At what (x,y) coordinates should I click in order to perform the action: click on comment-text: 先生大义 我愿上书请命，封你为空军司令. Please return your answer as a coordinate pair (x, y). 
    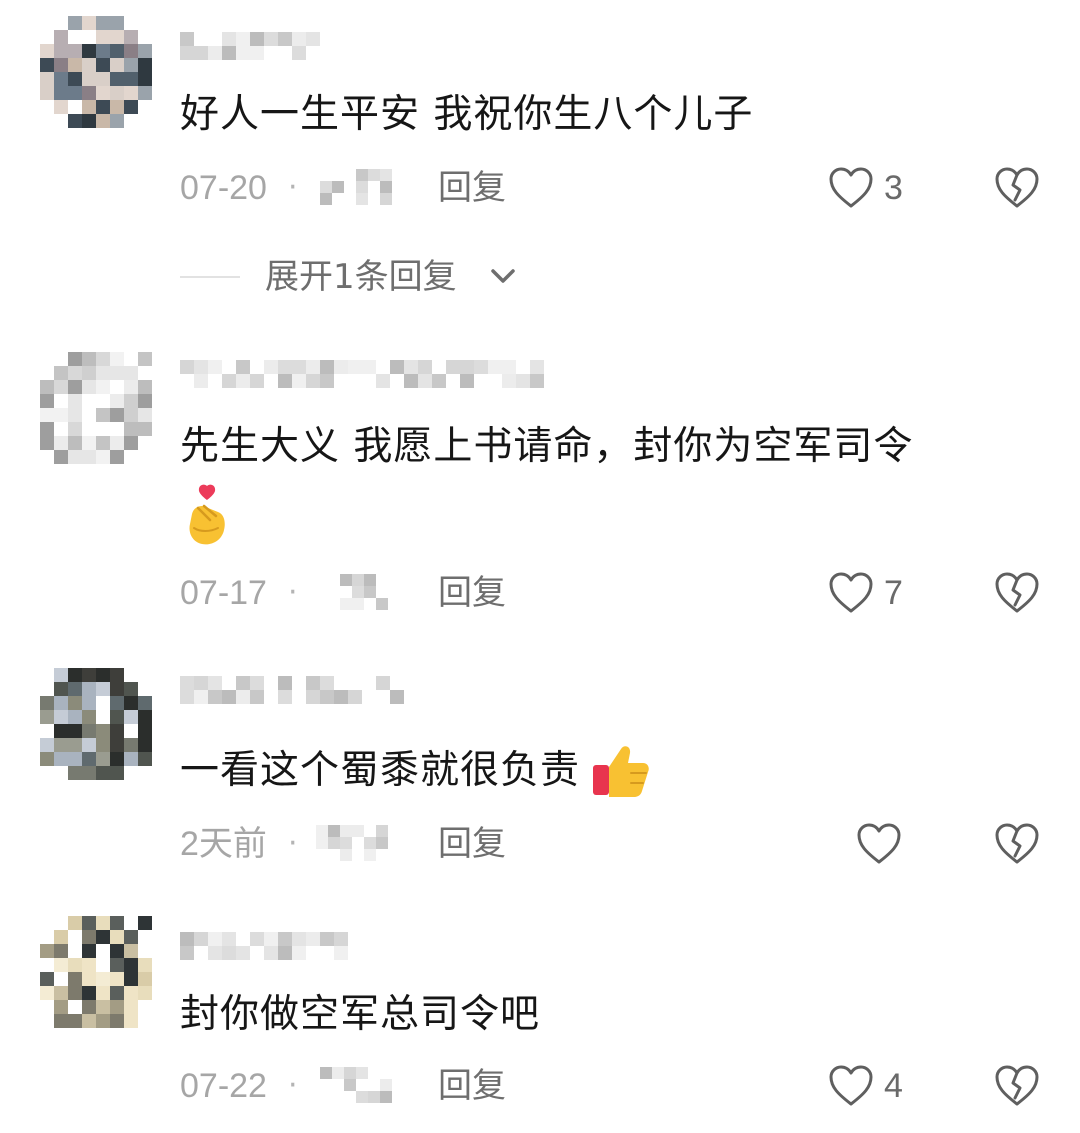
    Looking at the image, I should click on (547, 446).